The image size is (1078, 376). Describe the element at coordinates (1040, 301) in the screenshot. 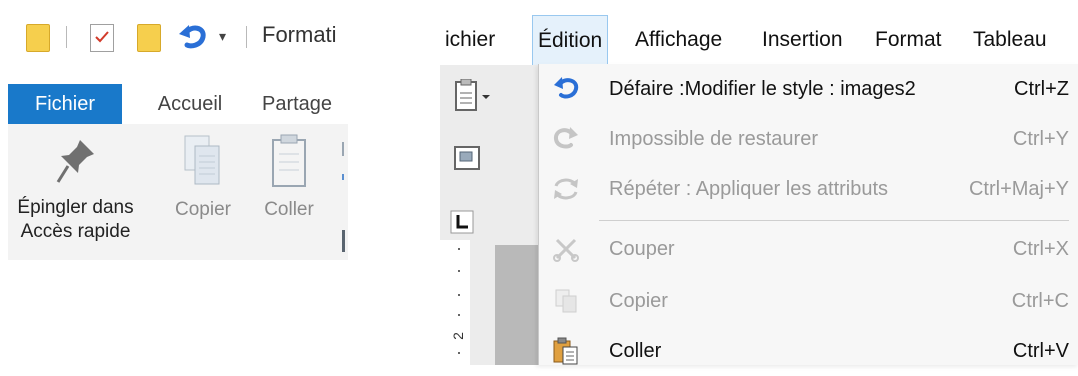

I see `menu-item-shortcut: Ctrl+C` at that location.